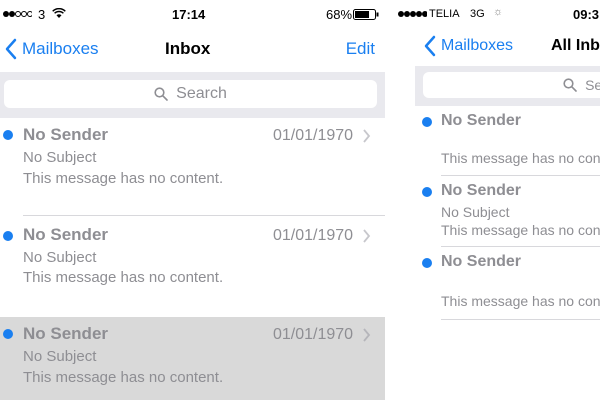  I want to click on search-input: Sea, so click(511, 85).